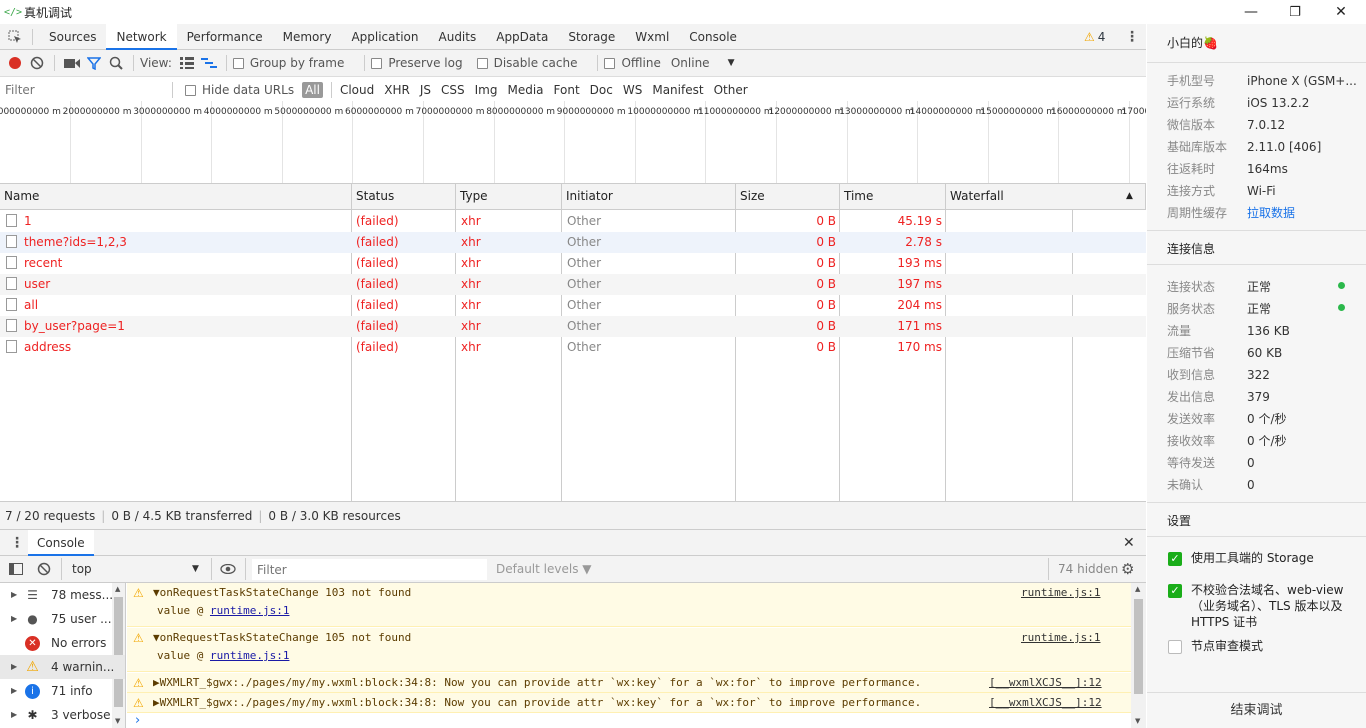  What do you see at coordinates (1175, 647) in the screenshot?
I see `setting-checkbox` at bounding box center [1175, 647].